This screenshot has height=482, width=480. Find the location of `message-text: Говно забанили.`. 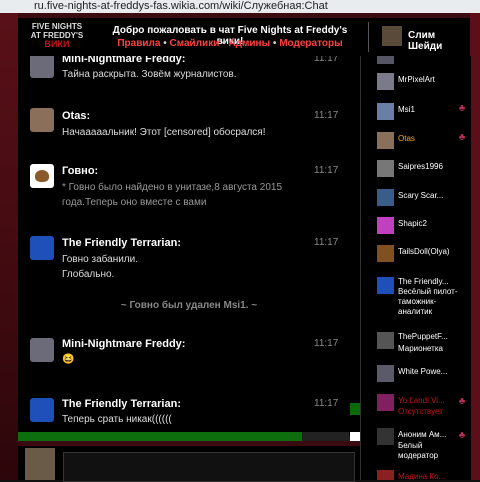

message-text: Говно забанили. is located at coordinates (100, 259).